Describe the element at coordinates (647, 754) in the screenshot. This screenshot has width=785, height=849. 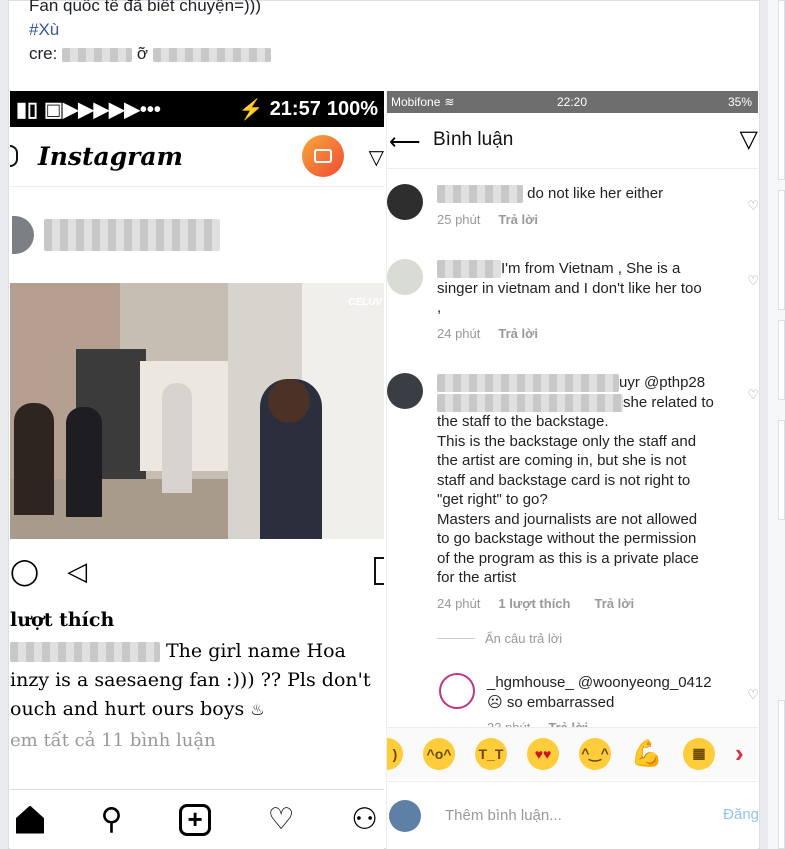
I see `flexed-arm-emoji-icon: 💪` at that location.